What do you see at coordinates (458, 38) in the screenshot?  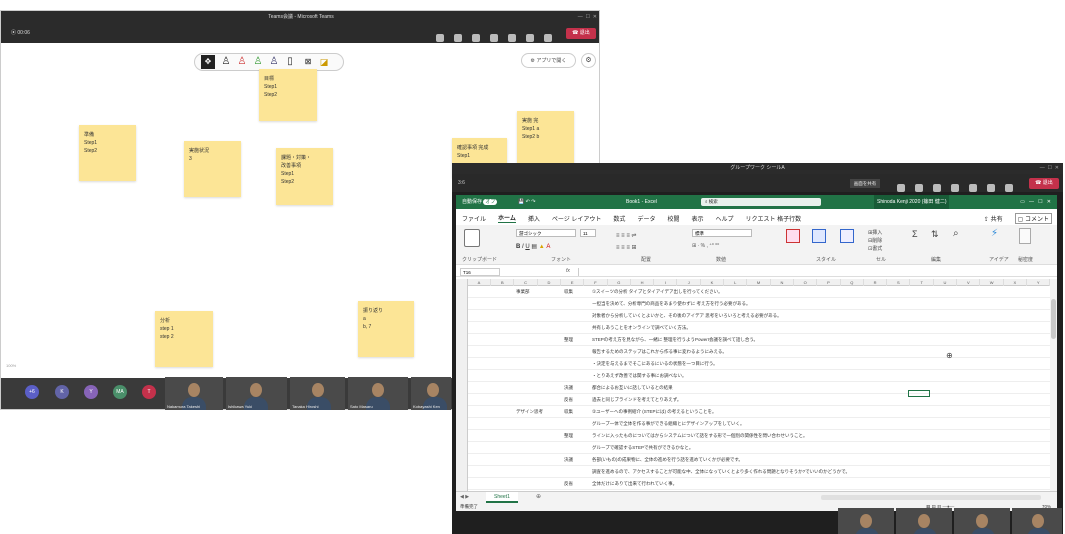 I see `chat-icon` at bounding box center [458, 38].